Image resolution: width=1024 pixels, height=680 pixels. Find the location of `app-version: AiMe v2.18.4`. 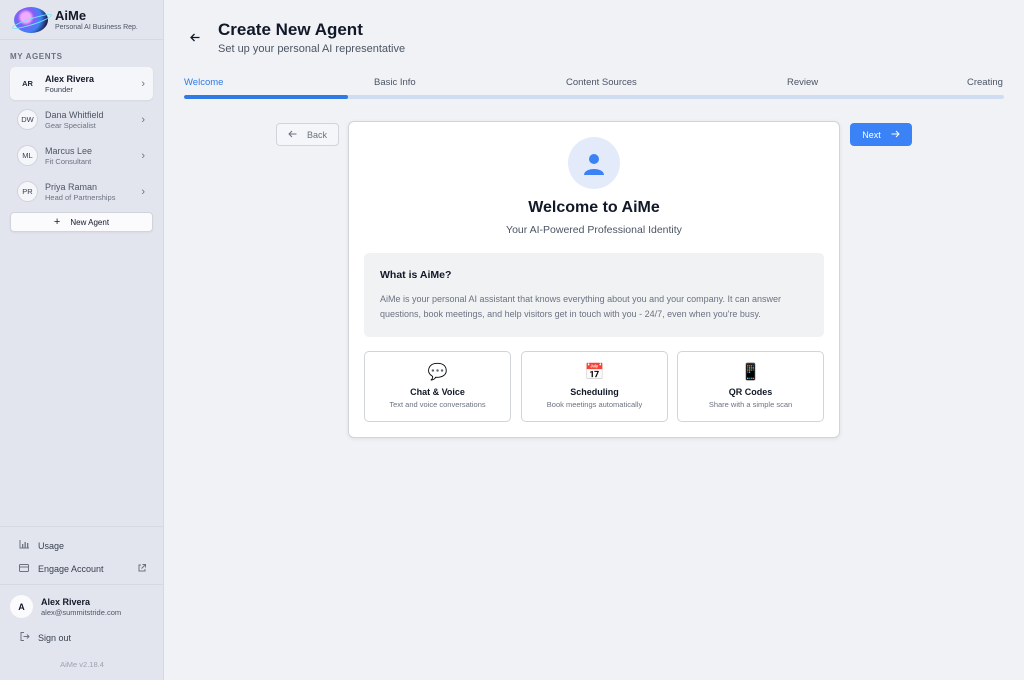

app-version: AiMe v2.18.4 is located at coordinates (82, 664).